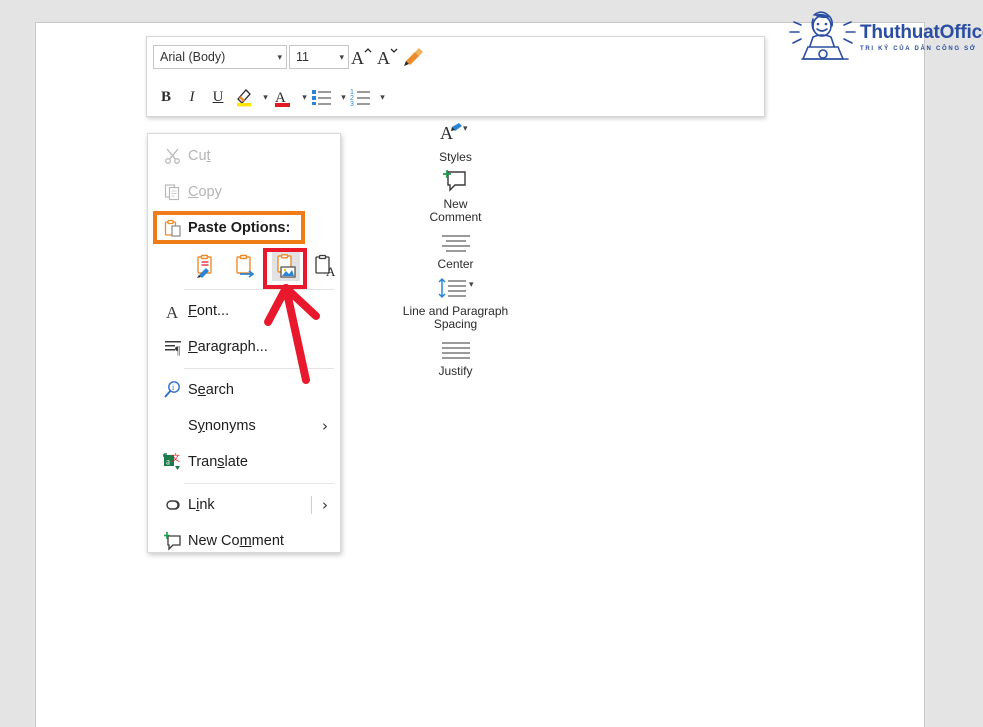  Describe the element at coordinates (455, 350) in the screenshot. I see `justify-align-icon` at that location.